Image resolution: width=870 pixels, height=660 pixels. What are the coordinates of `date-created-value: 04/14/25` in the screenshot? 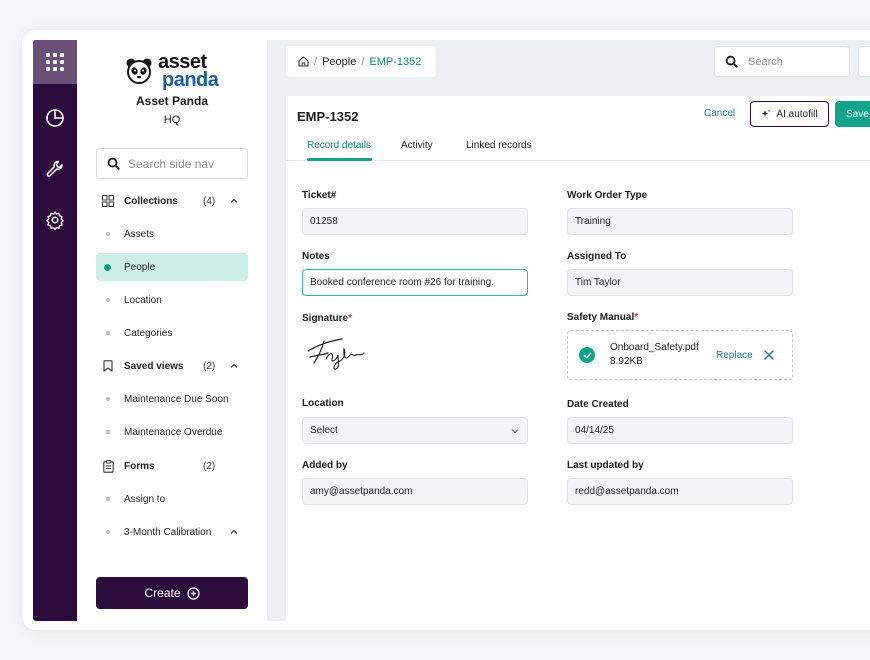 It's located at (594, 430).